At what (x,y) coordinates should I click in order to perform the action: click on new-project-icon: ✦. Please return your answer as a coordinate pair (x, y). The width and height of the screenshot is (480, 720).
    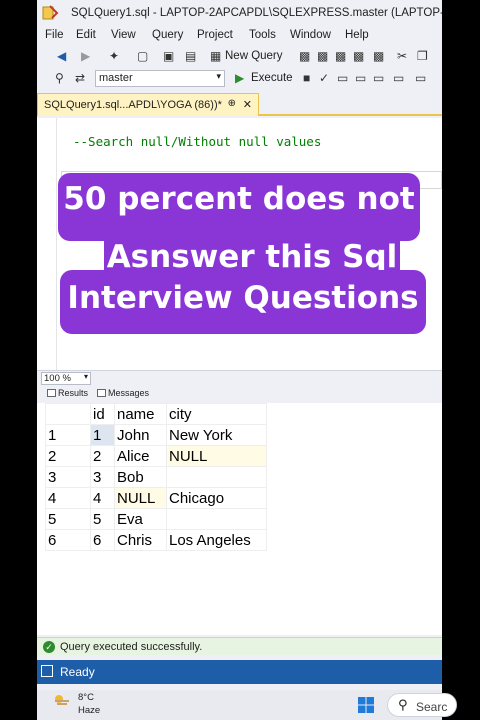
    Looking at the image, I should click on (114, 56).